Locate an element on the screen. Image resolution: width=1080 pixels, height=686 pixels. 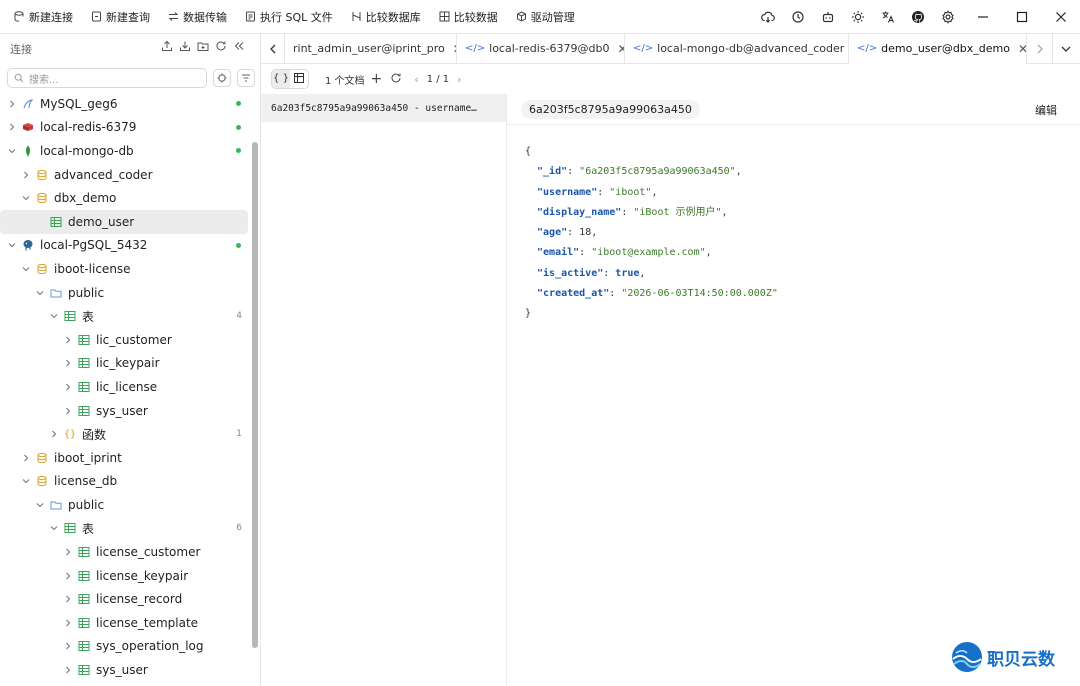
compare-data-button: 比较数据 is located at coordinates (468, 17).